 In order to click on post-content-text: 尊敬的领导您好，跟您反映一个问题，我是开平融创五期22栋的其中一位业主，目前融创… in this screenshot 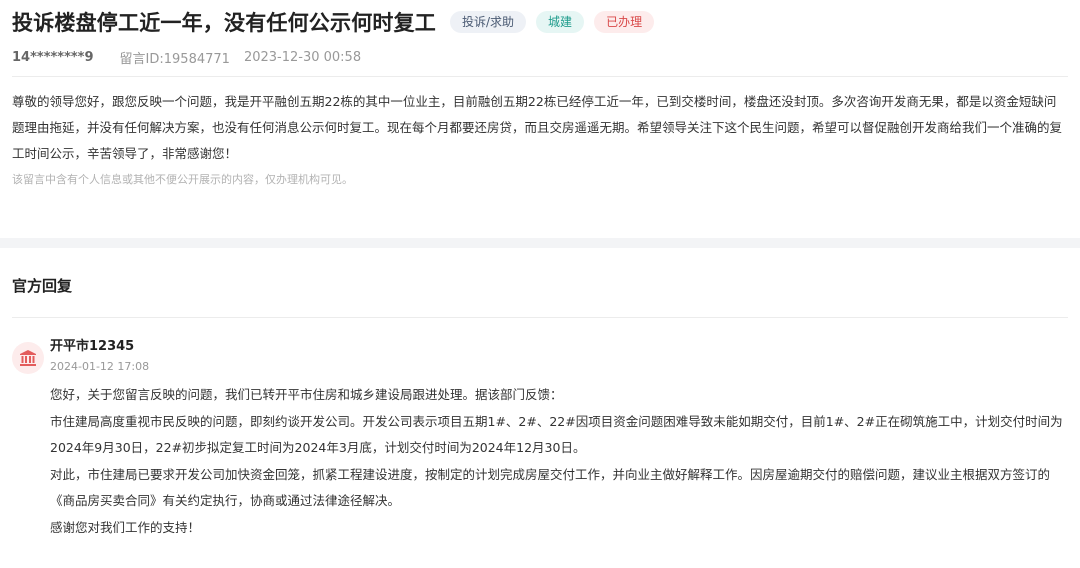, I will do `click(537, 127)`.